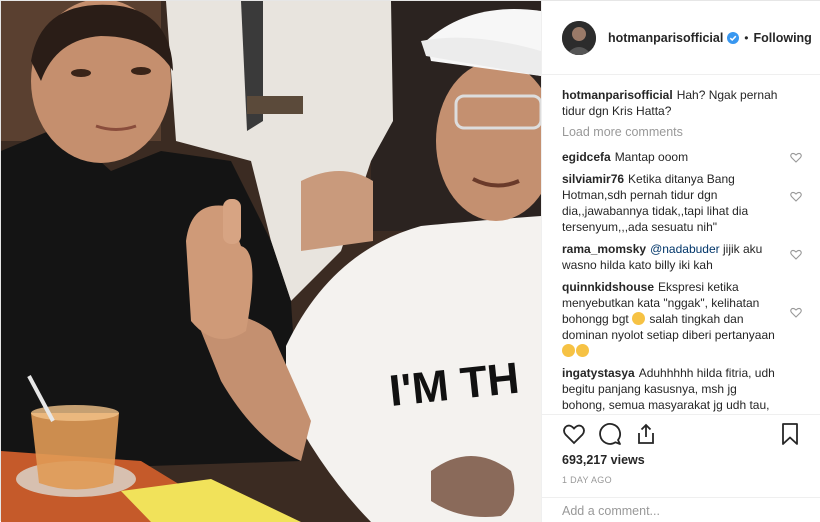 Image resolution: width=820 pixels, height=522 pixels. Describe the element at coordinates (579, 37) in the screenshot. I see `author-avatar` at that location.